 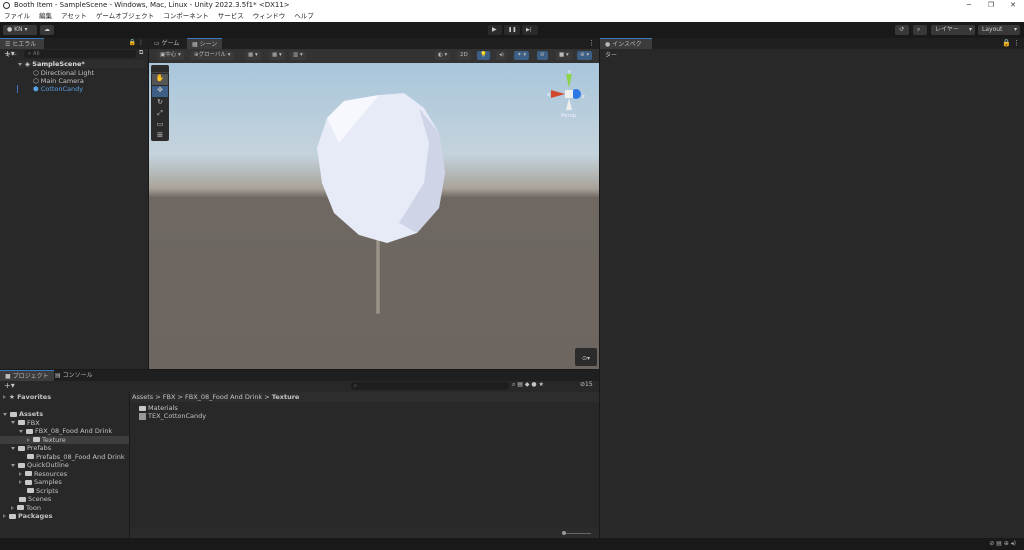 I want to click on menu-gameobject: ゲームオブジェクト, so click(x=125, y=16).